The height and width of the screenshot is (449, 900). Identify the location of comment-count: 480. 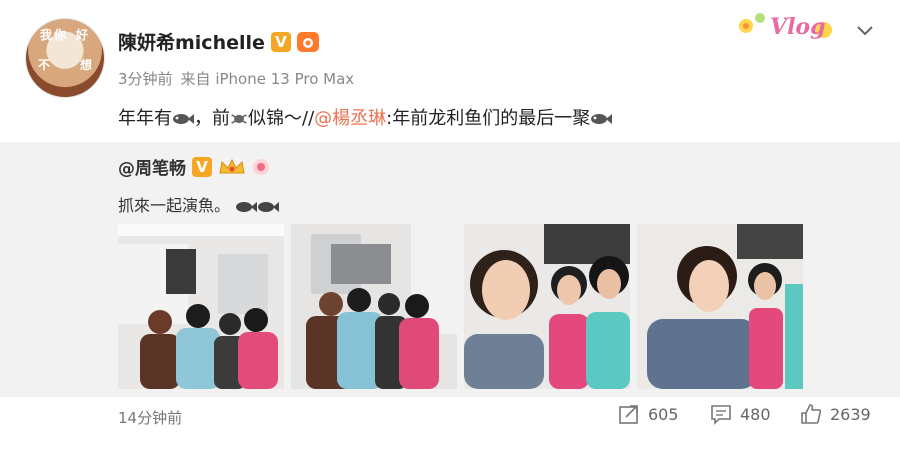
(755, 414).